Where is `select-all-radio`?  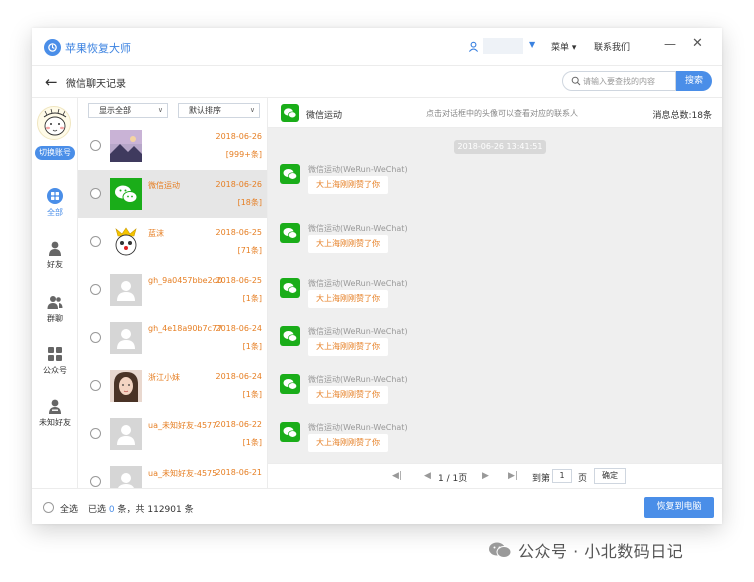
select-all-radio is located at coordinates (48, 507).